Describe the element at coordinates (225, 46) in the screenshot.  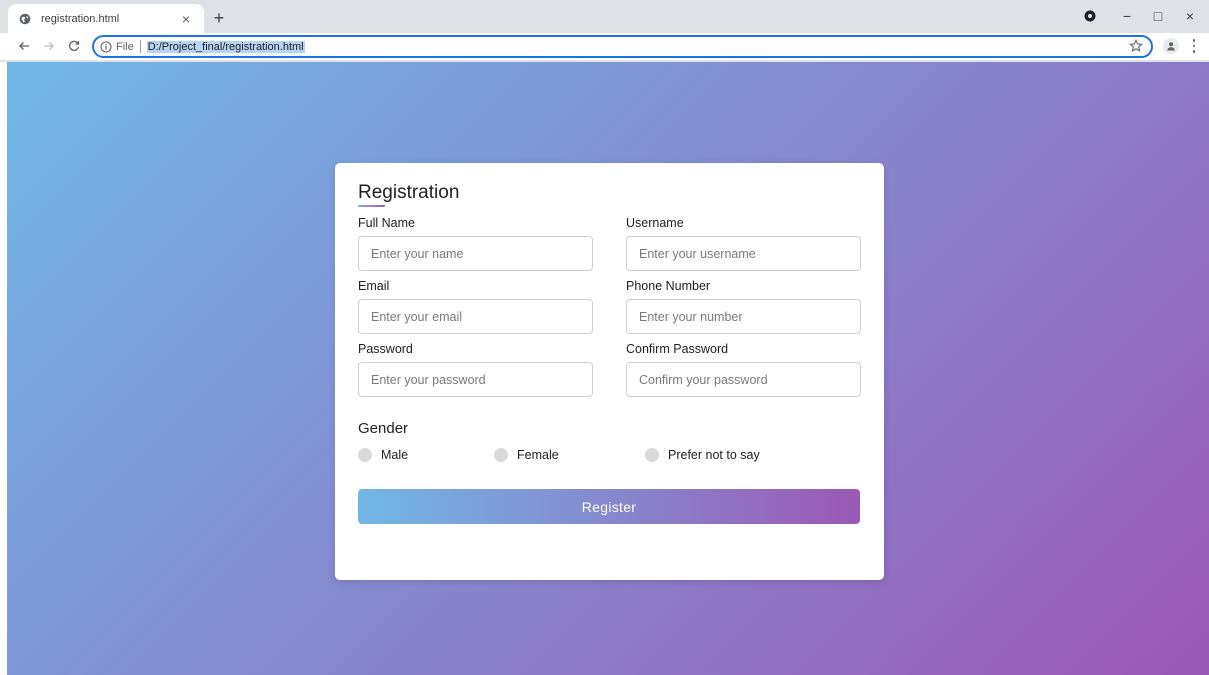
I see `url-text: D:/Project_final/registration.html` at that location.